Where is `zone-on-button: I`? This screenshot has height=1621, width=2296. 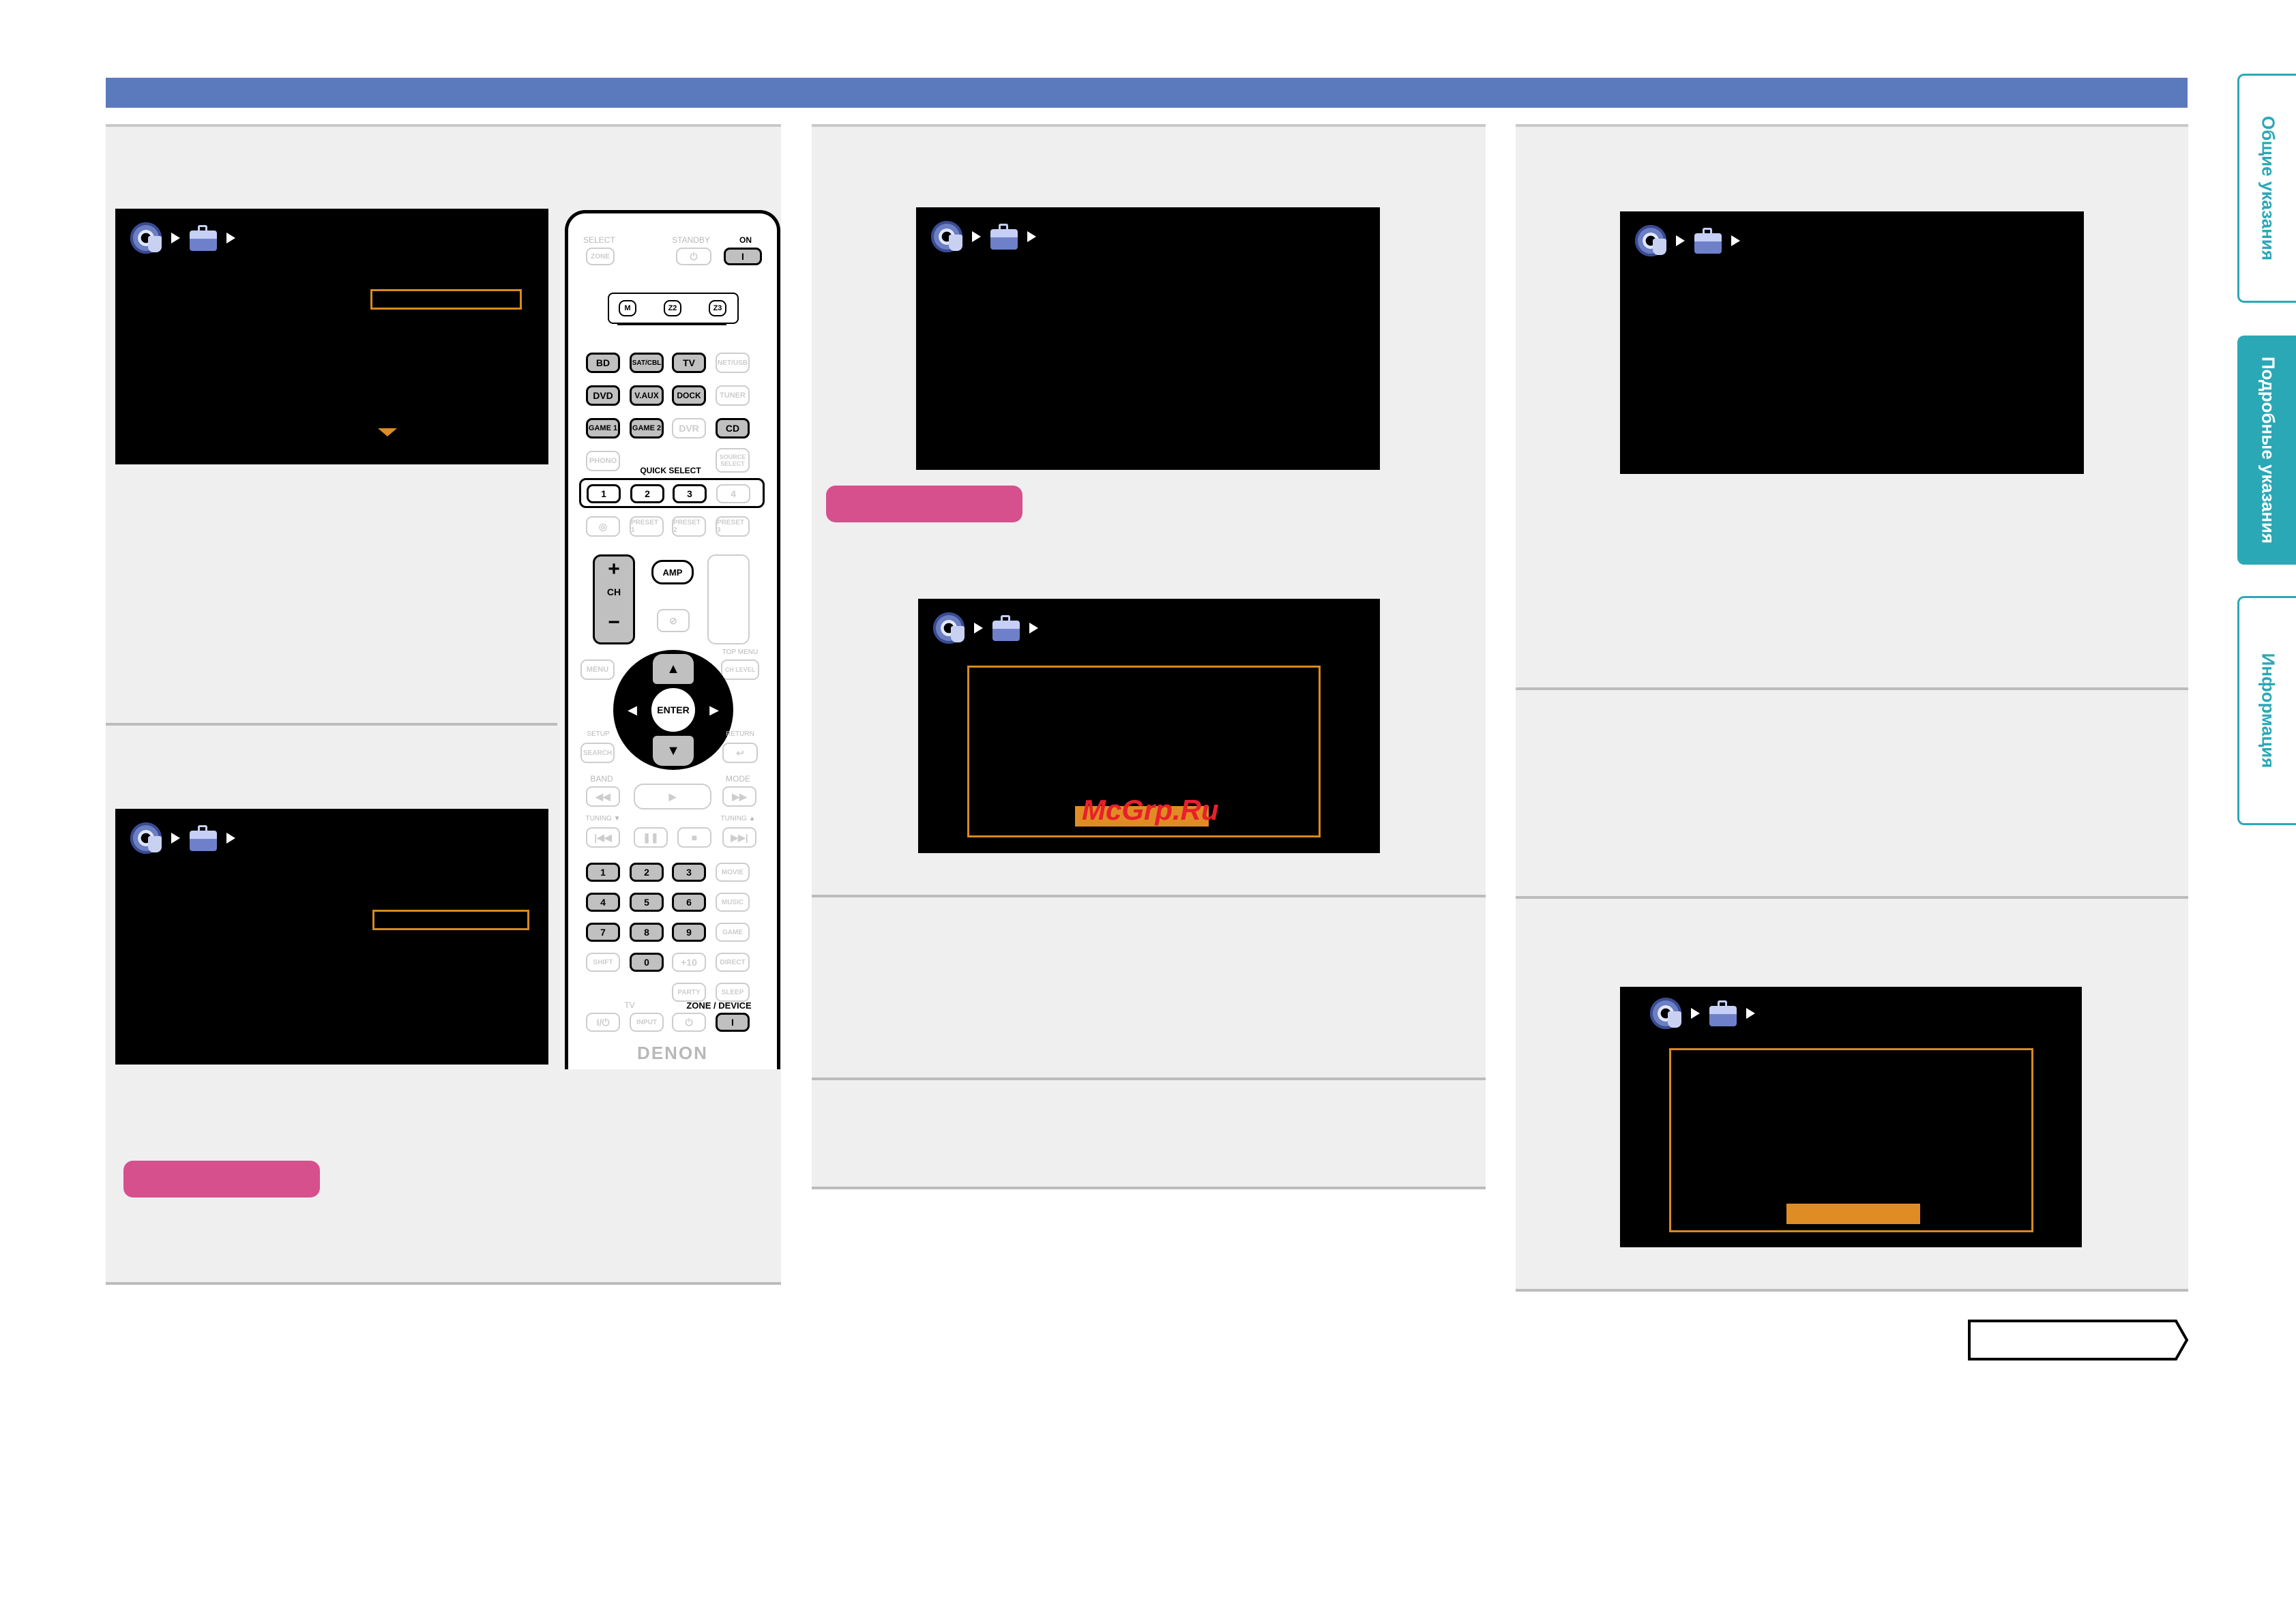 zone-on-button: I is located at coordinates (733, 1022).